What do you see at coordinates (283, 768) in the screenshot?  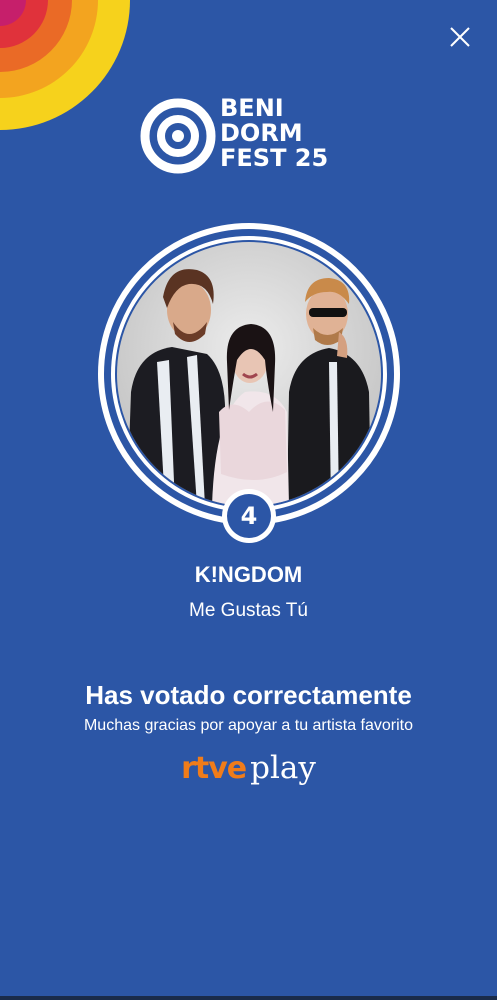 I see `play-wordmark: play` at bounding box center [283, 768].